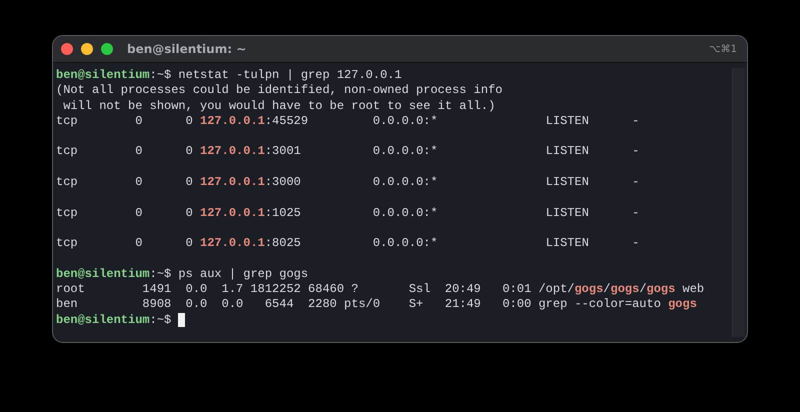 Image resolution: width=800 pixels, height=412 pixels. Describe the element at coordinates (279, 91) in the screenshot. I see `terminal-line: (Not all processes could be identified, non-owned process info` at that location.